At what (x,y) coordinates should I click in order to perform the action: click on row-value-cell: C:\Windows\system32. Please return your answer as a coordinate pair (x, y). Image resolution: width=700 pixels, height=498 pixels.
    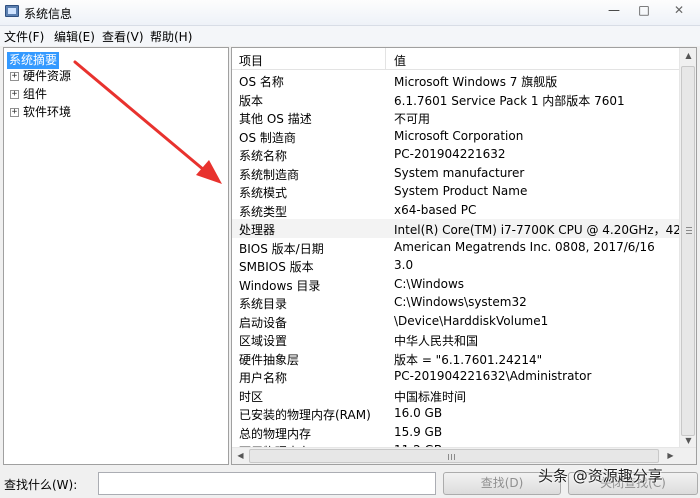
    Looking at the image, I should click on (460, 302).